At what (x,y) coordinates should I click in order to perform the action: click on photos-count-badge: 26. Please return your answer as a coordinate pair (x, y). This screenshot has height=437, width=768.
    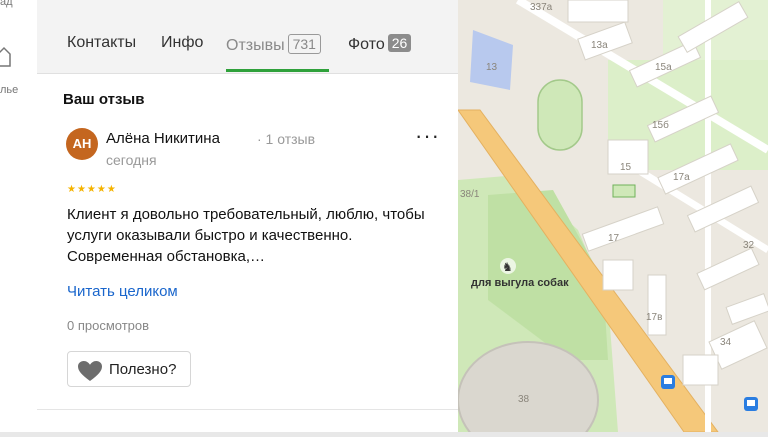
    Looking at the image, I should click on (399, 43).